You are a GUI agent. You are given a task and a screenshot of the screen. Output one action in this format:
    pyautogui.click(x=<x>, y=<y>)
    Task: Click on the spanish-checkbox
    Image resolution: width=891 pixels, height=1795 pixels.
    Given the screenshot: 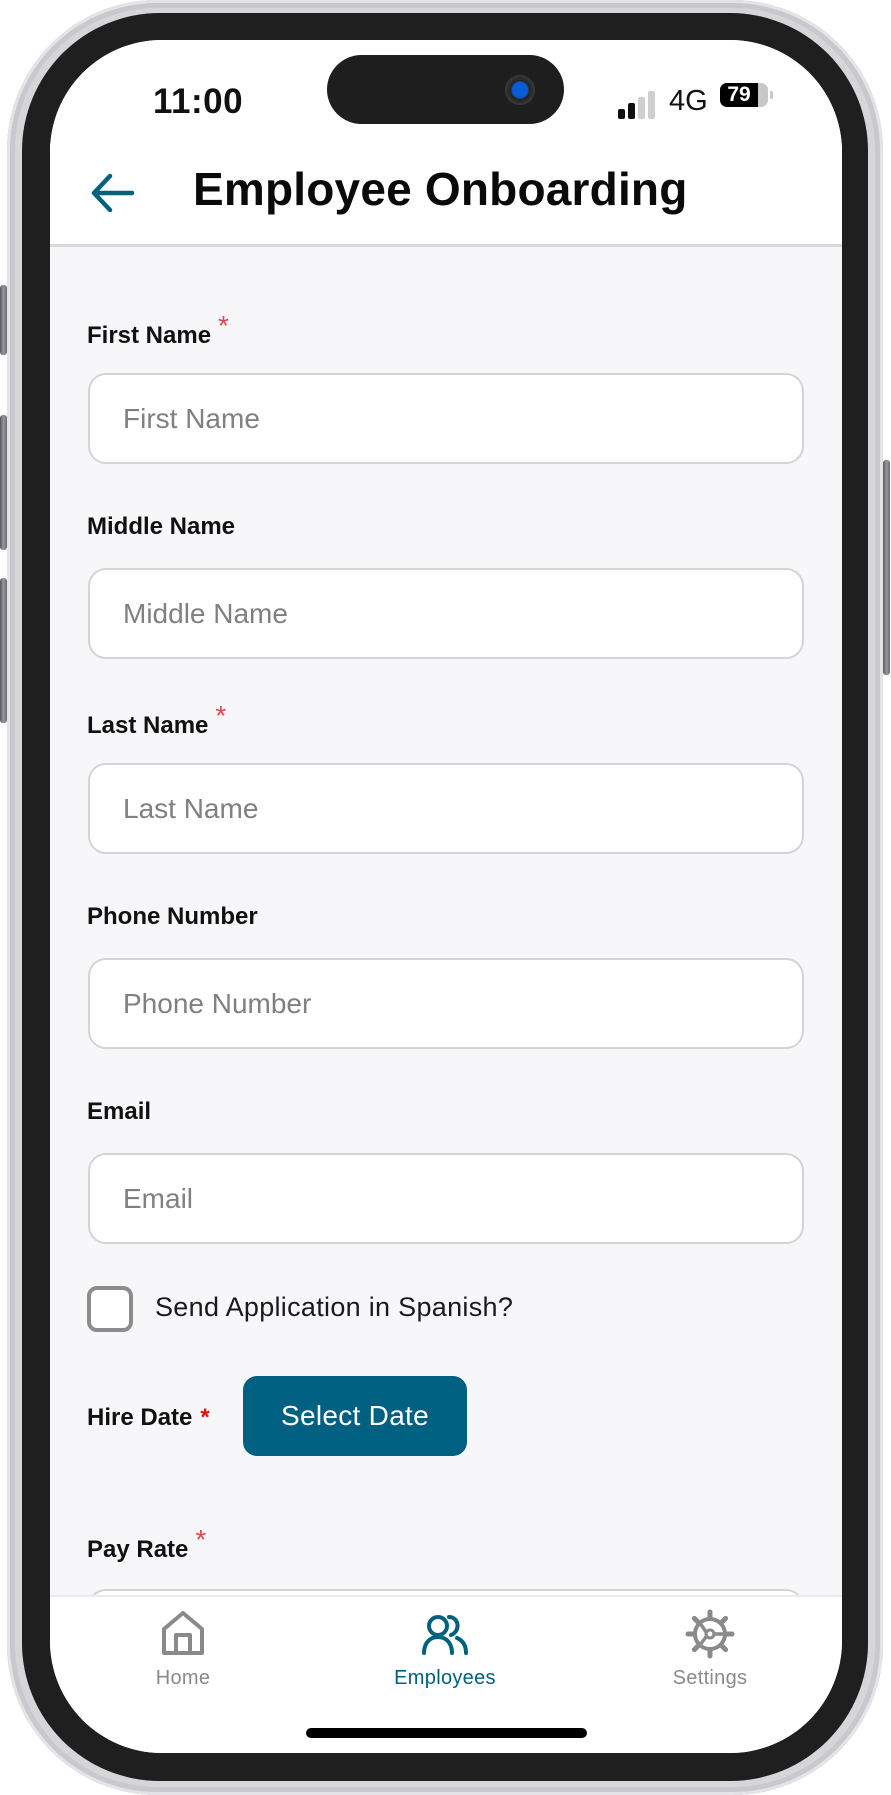 What is the action you would take?
    pyautogui.click(x=110, y=1309)
    